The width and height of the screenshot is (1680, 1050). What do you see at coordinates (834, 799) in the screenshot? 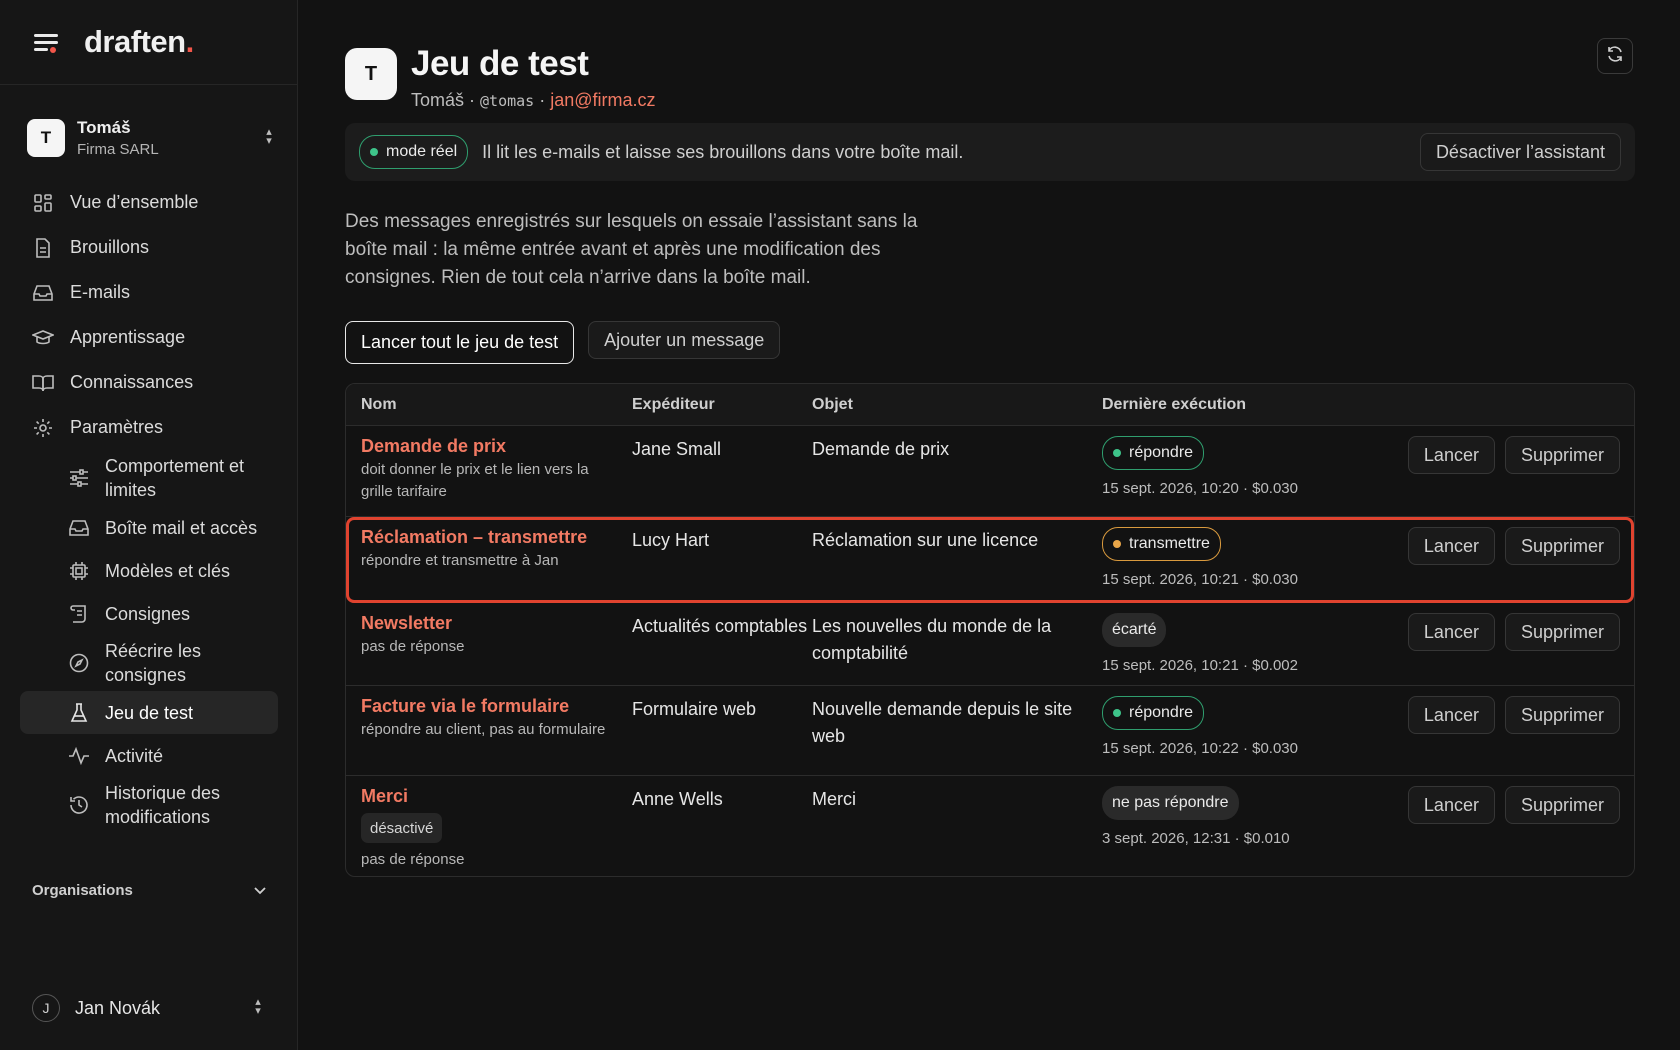
I see `subject-cell: Merci` at bounding box center [834, 799].